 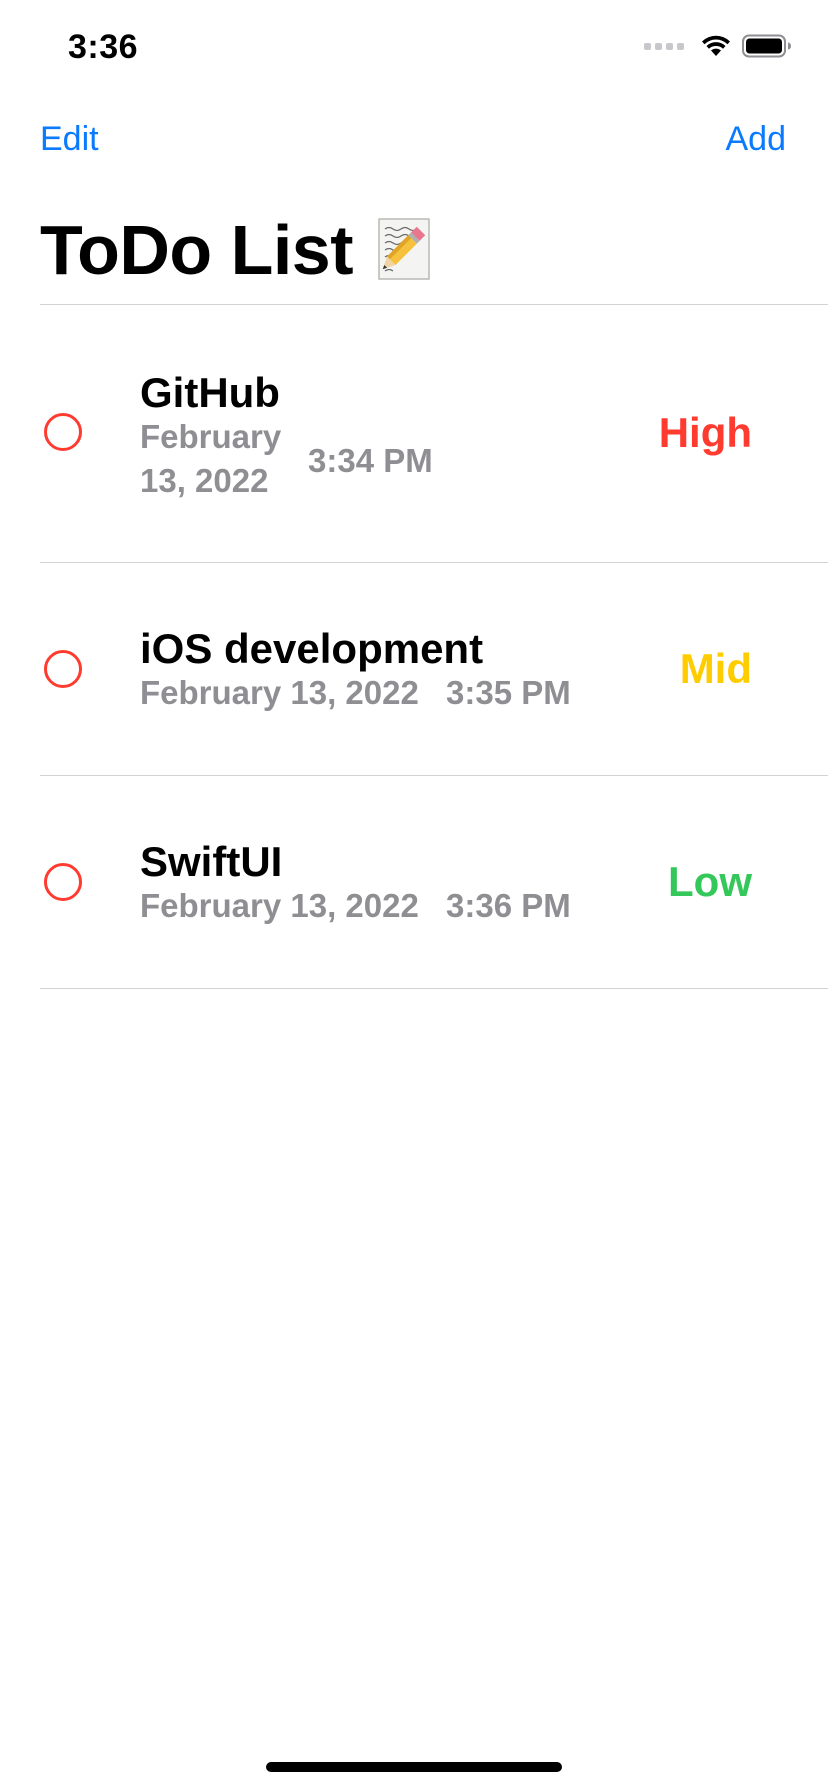 What do you see at coordinates (710, 881) in the screenshot?
I see `priority-label: Low` at bounding box center [710, 881].